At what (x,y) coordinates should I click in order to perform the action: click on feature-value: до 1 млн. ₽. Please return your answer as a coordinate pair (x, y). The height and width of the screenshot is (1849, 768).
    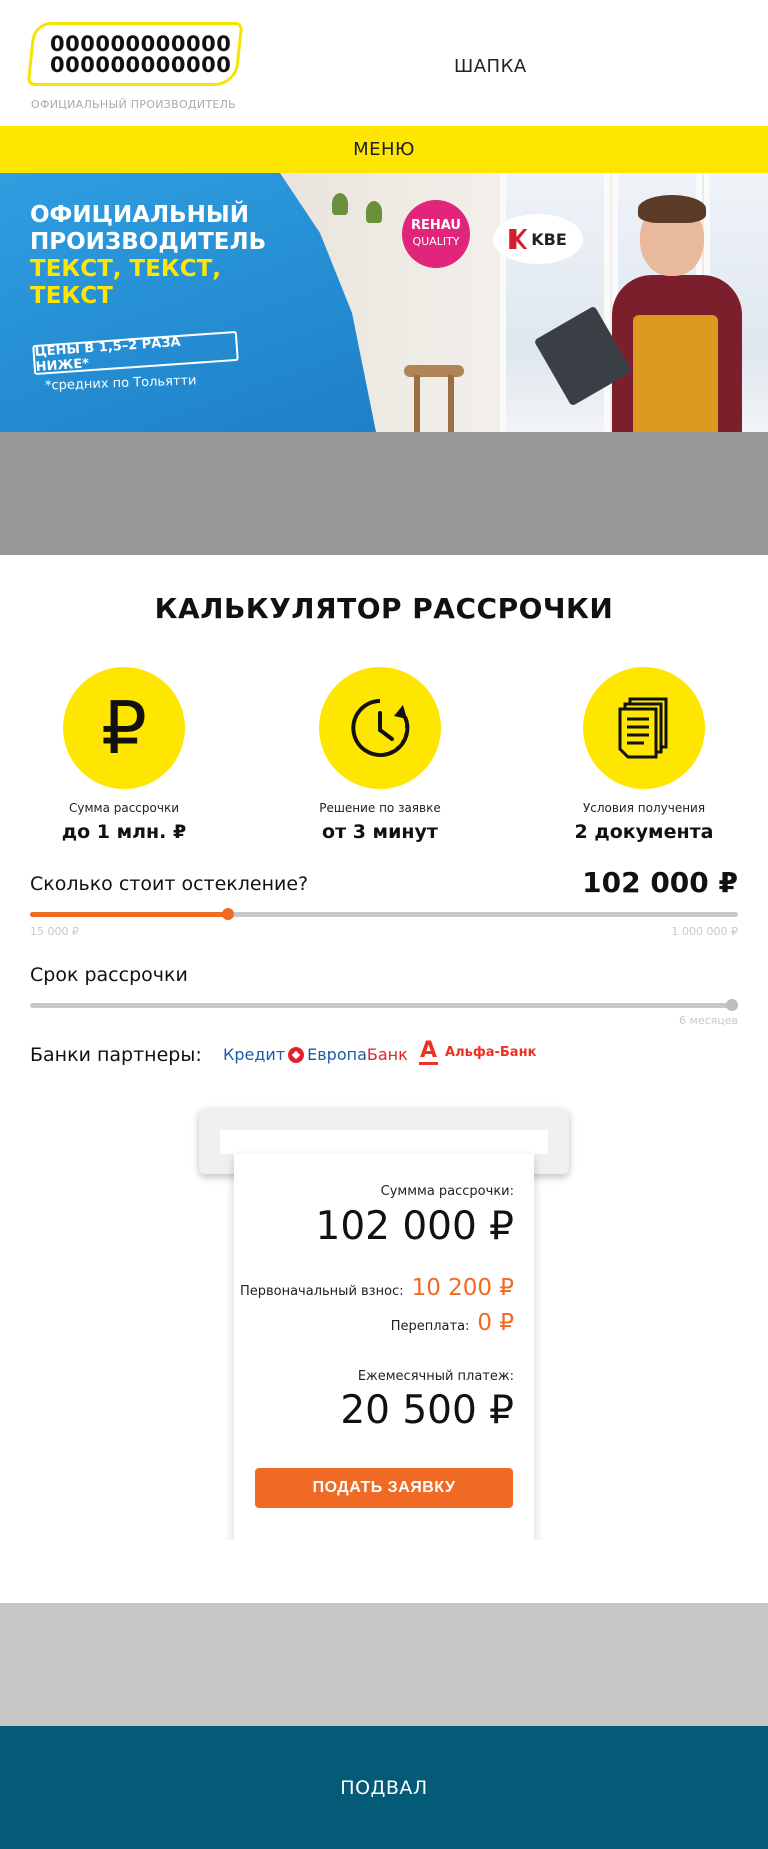
    Looking at the image, I should click on (124, 832).